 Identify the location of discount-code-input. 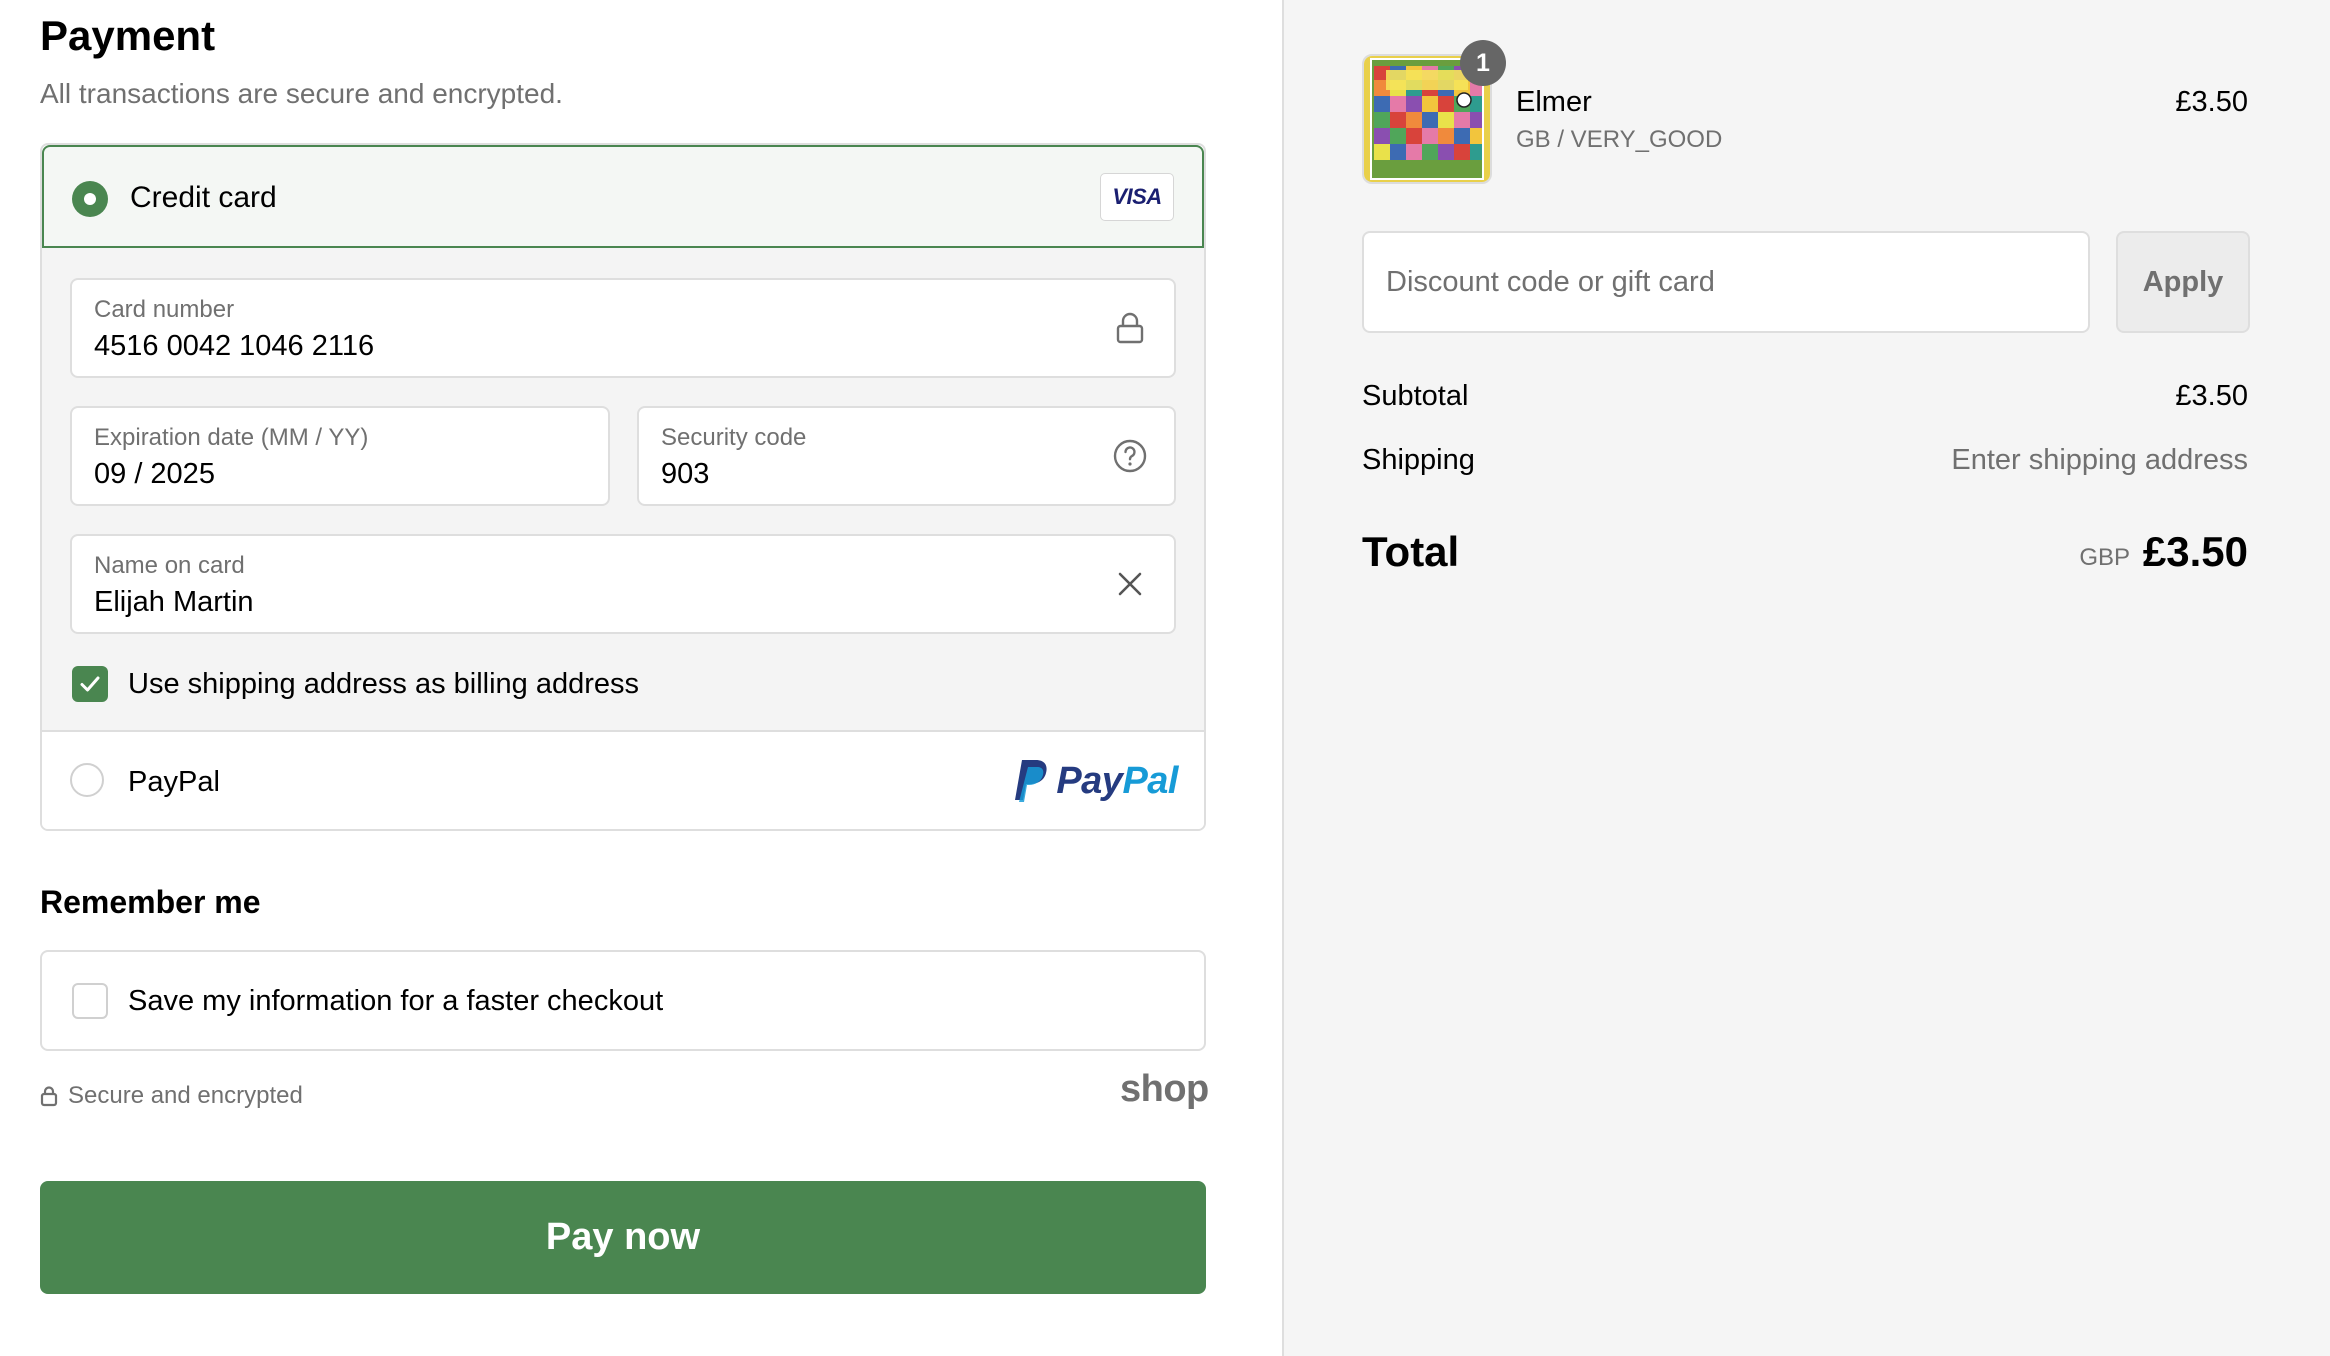
(1726, 282).